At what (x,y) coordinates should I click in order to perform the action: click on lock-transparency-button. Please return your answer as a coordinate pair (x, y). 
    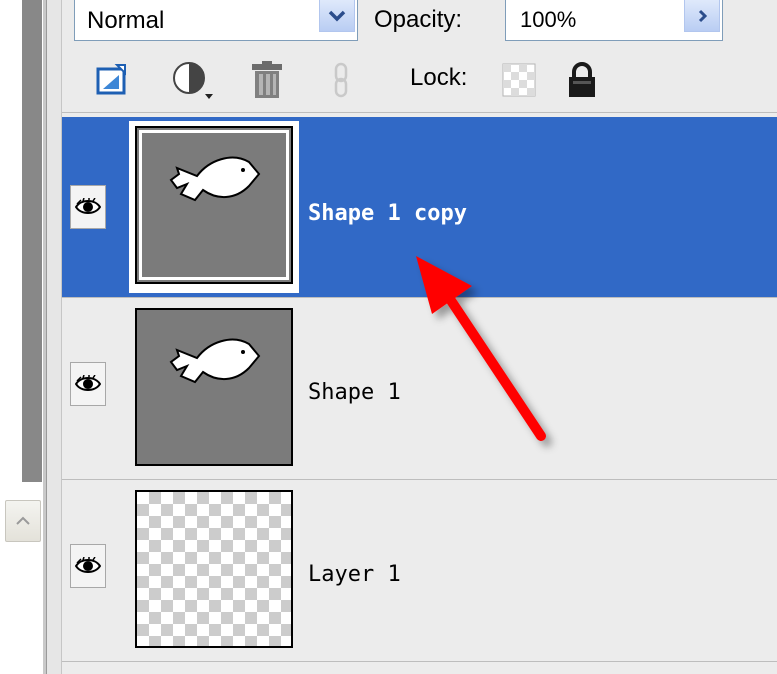
    Looking at the image, I should click on (519, 80).